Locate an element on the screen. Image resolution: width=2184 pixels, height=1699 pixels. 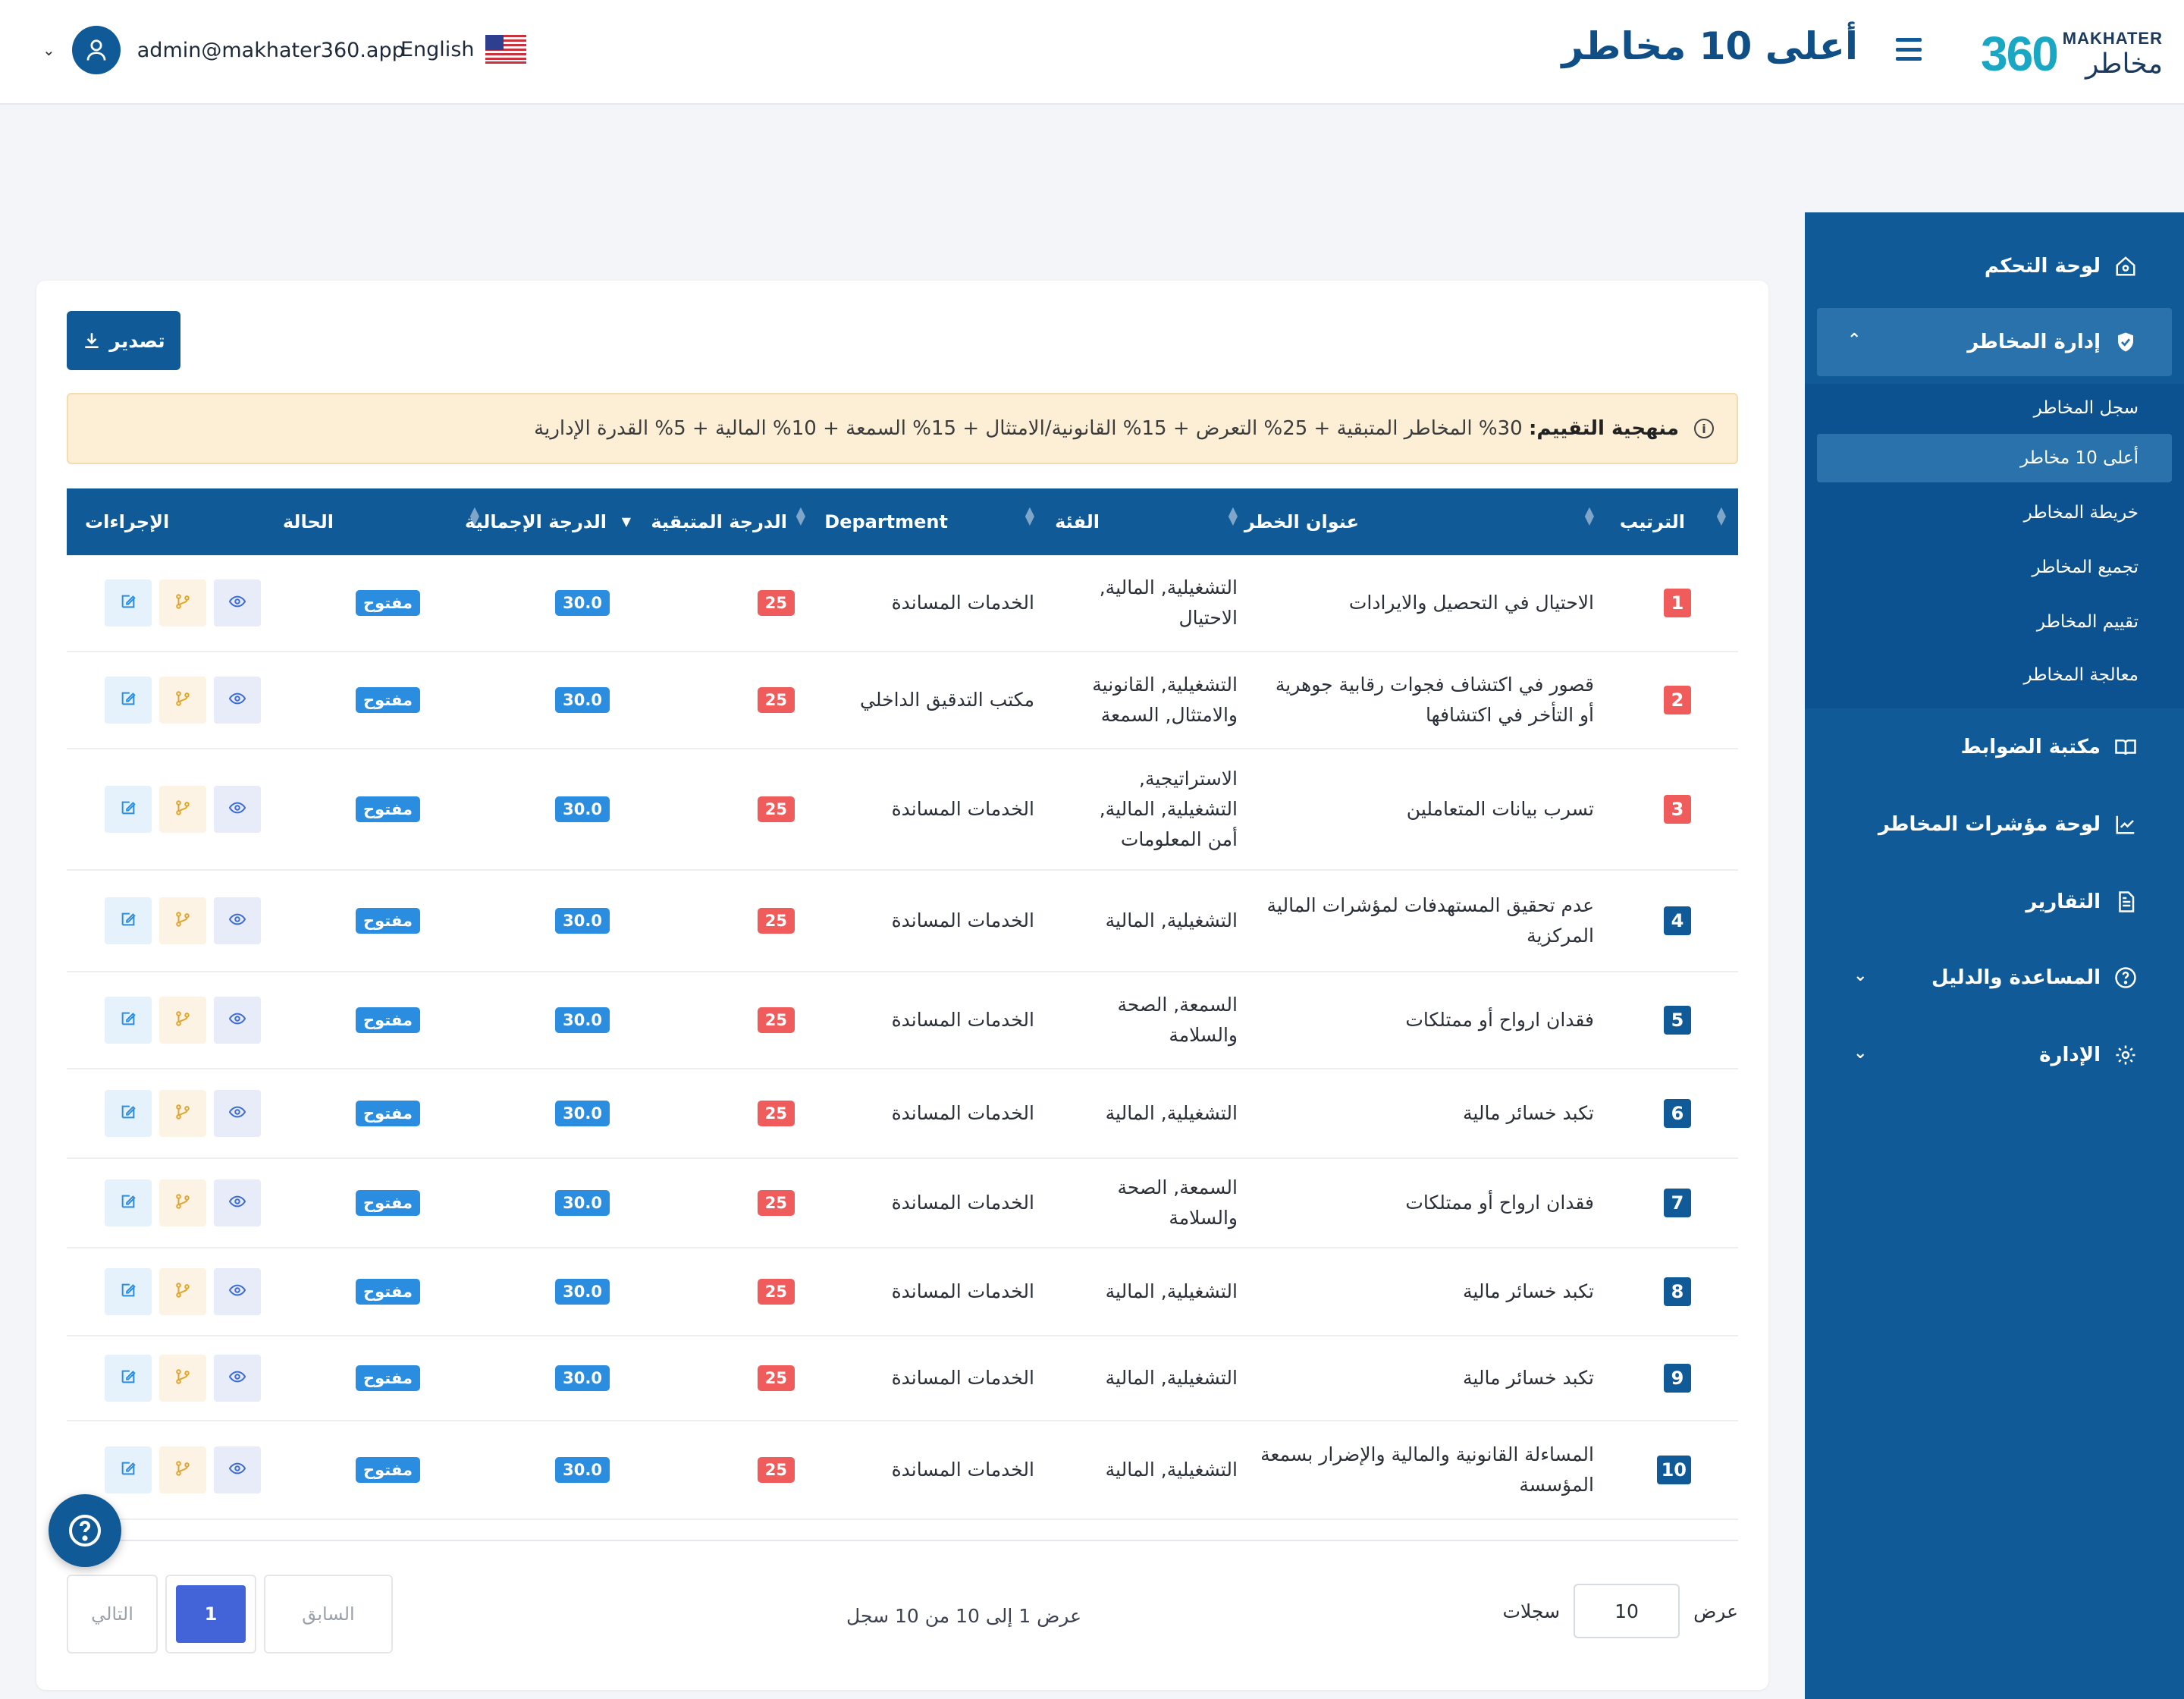
shield-icon is located at coordinates (2125, 342).